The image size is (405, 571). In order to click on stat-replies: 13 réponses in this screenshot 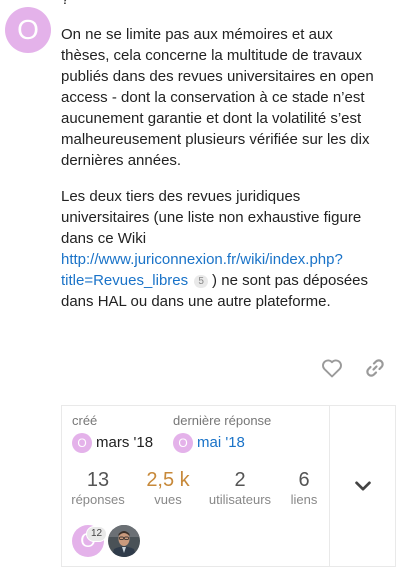, I will do `click(98, 488)`.